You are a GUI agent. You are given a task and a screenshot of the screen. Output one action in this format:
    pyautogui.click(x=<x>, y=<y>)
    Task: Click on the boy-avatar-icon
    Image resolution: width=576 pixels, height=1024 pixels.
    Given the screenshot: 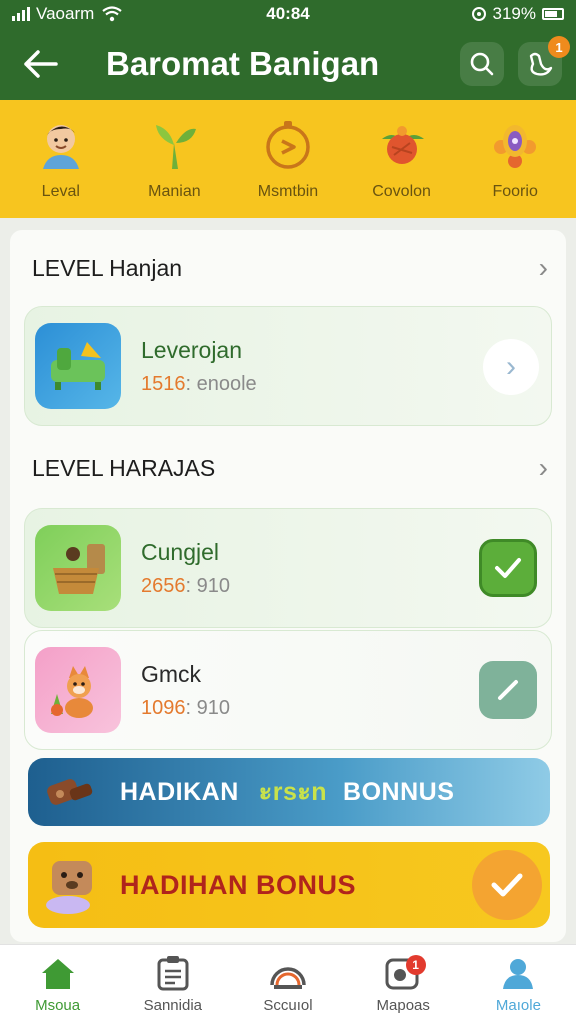 What is the action you would take?
    pyautogui.click(x=61, y=145)
    